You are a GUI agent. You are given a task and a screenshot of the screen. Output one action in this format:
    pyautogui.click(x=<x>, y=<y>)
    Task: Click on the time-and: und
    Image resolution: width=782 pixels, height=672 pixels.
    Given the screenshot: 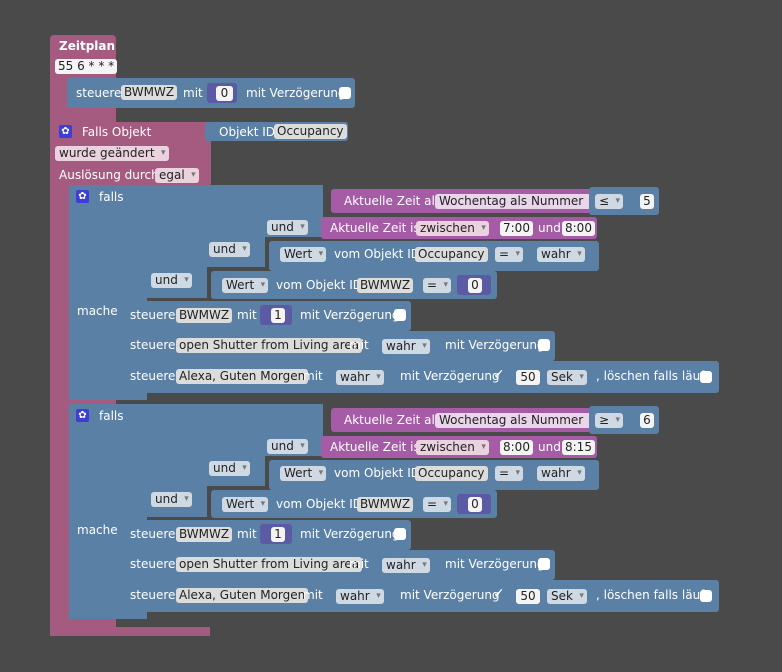 What is the action you would take?
    pyautogui.click(x=549, y=447)
    